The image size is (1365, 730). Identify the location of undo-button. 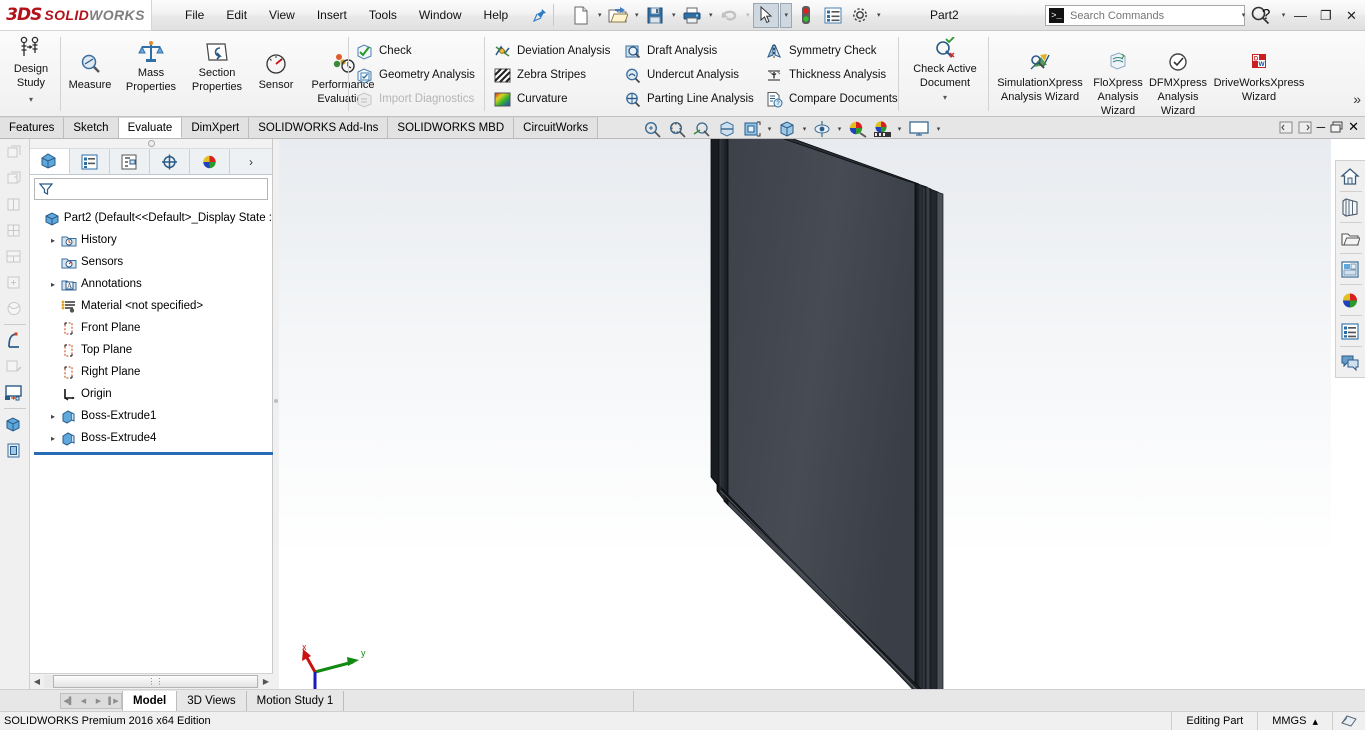
(729, 15).